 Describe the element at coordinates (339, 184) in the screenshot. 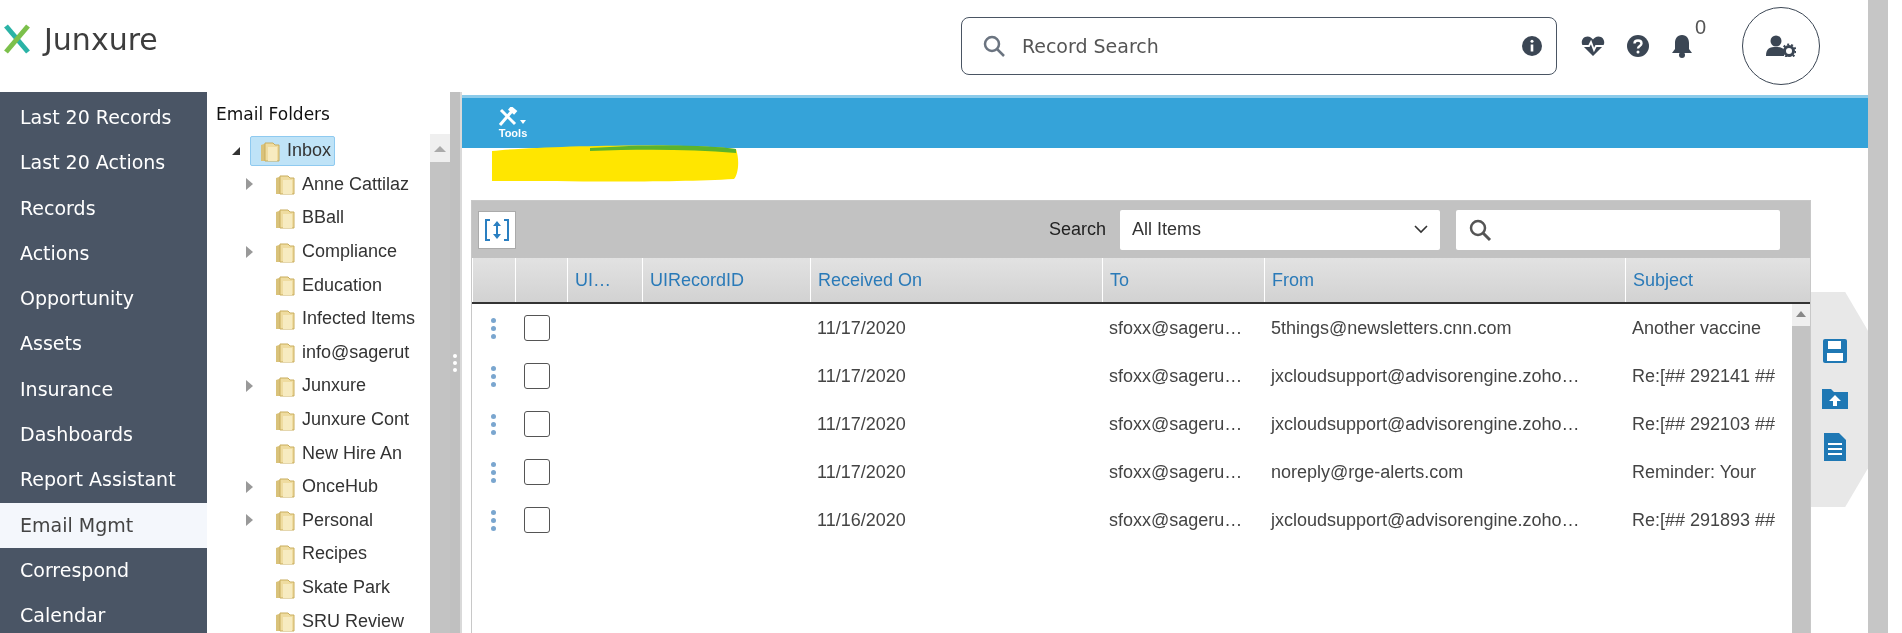

I see `folder-item: Anne Cattilaz` at that location.